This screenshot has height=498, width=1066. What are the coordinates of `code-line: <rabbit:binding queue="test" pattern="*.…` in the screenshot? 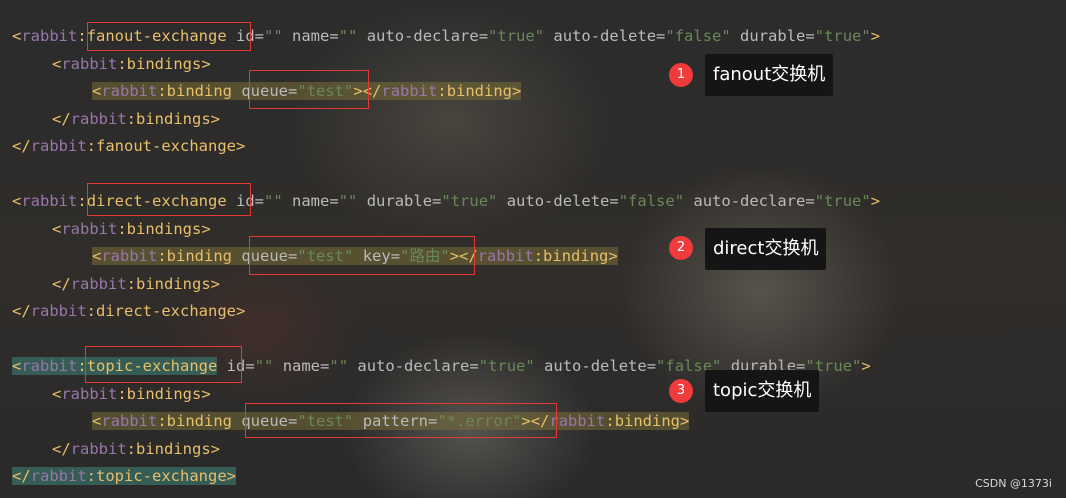 It's located at (446, 422).